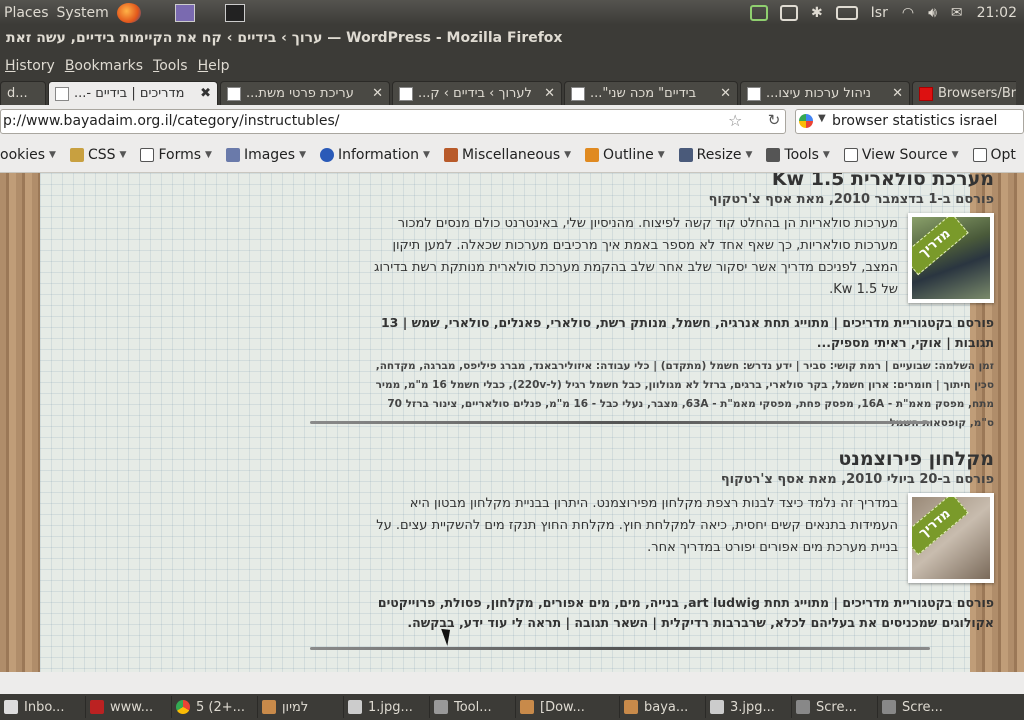  What do you see at coordinates (977, 93) in the screenshot?
I see `tab-label: Browsers/Br` at bounding box center [977, 93].